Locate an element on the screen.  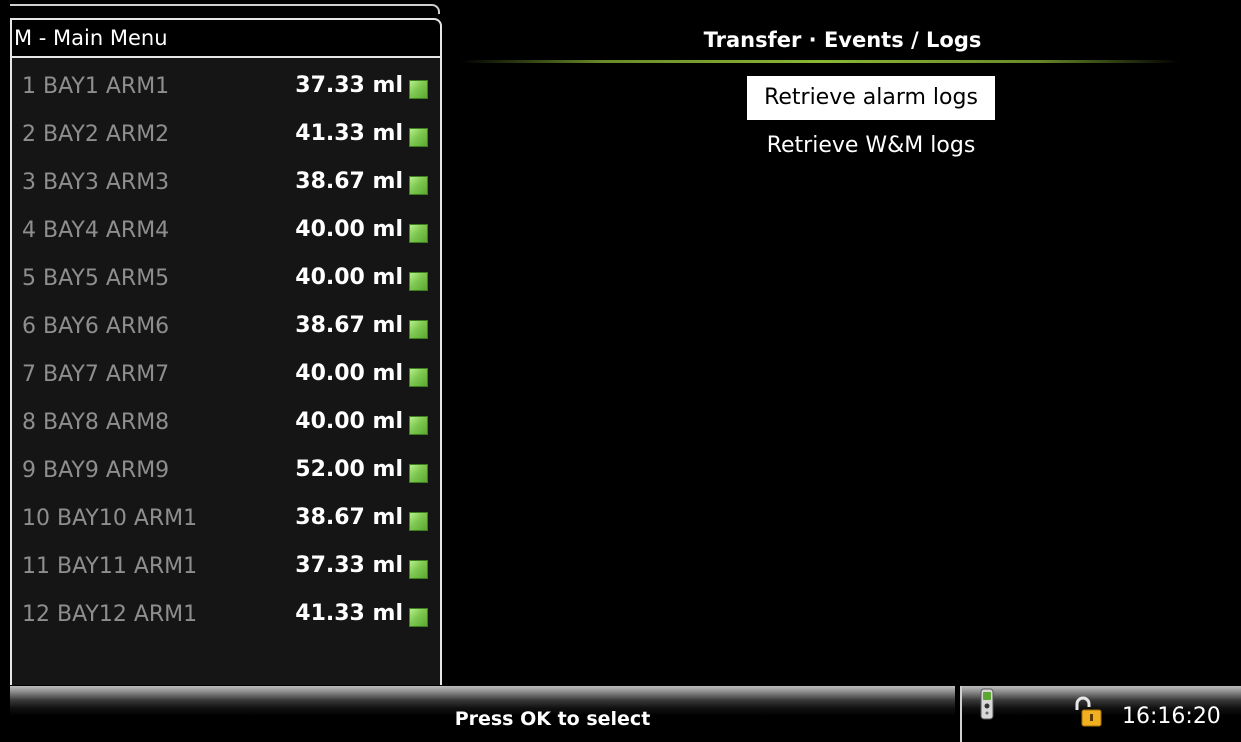
arm-label: 11 BAY11 ARM1 is located at coordinates (110, 566).